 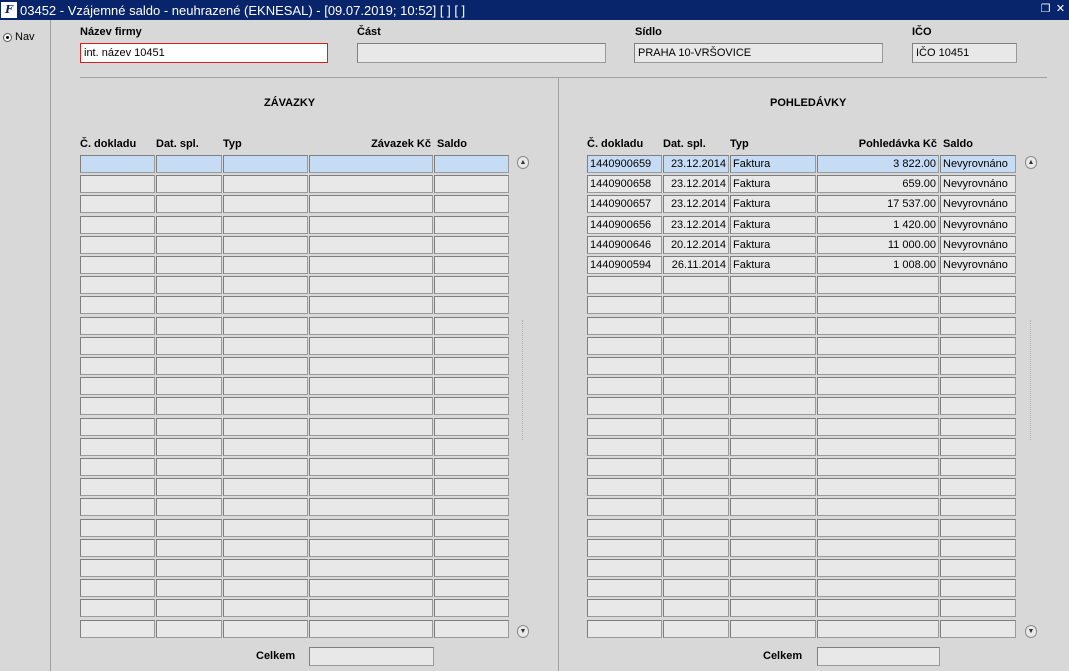 What do you see at coordinates (7, 37) in the screenshot?
I see `radio-icon` at bounding box center [7, 37].